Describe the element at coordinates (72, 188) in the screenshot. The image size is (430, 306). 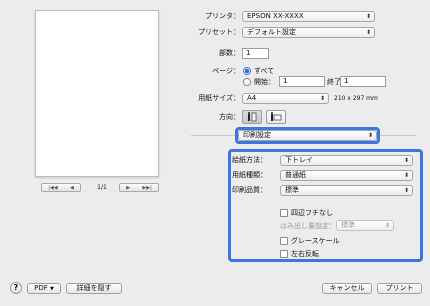
I see `prev-page-icon: ◀` at that location.